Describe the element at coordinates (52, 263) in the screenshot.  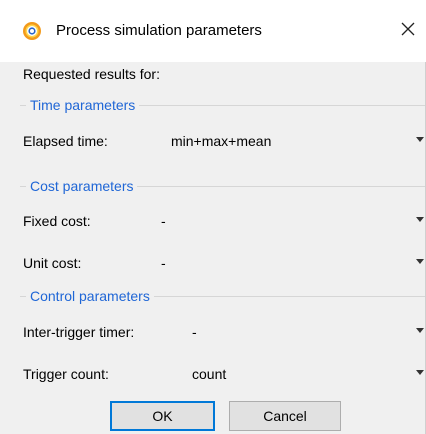
I see `unit-cost-label: Unit cost:` at that location.